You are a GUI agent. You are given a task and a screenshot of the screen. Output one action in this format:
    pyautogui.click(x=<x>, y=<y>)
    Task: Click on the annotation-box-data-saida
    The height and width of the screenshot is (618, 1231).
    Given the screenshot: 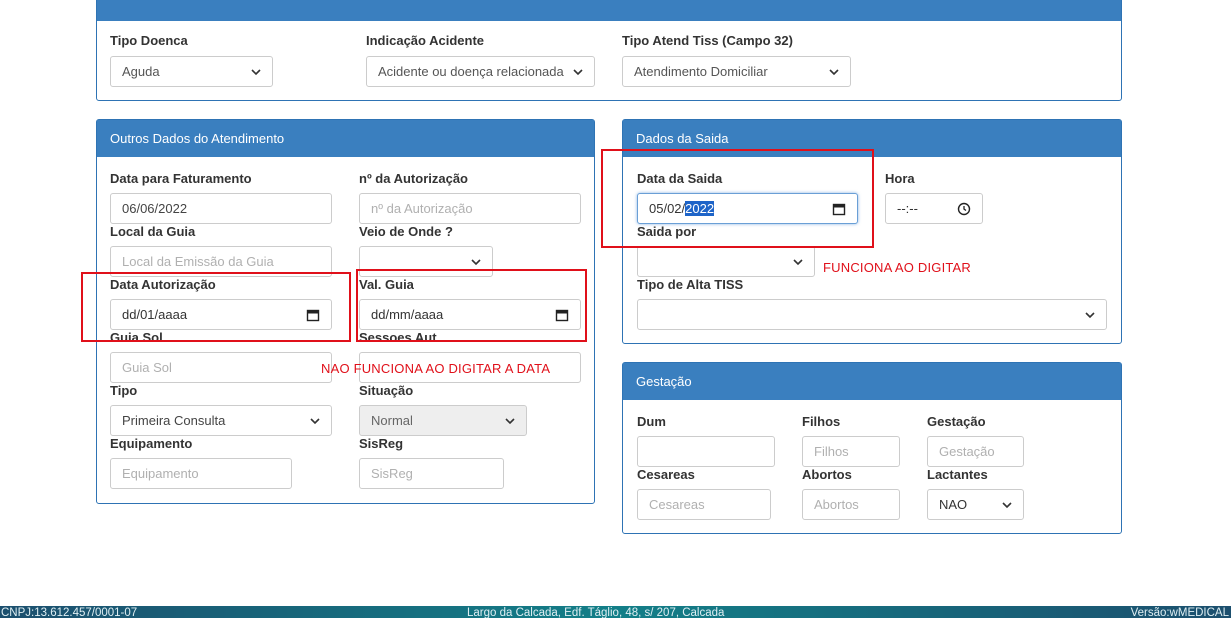 What is the action you would take?
    pyautogui.click(x=737, y=198)
    